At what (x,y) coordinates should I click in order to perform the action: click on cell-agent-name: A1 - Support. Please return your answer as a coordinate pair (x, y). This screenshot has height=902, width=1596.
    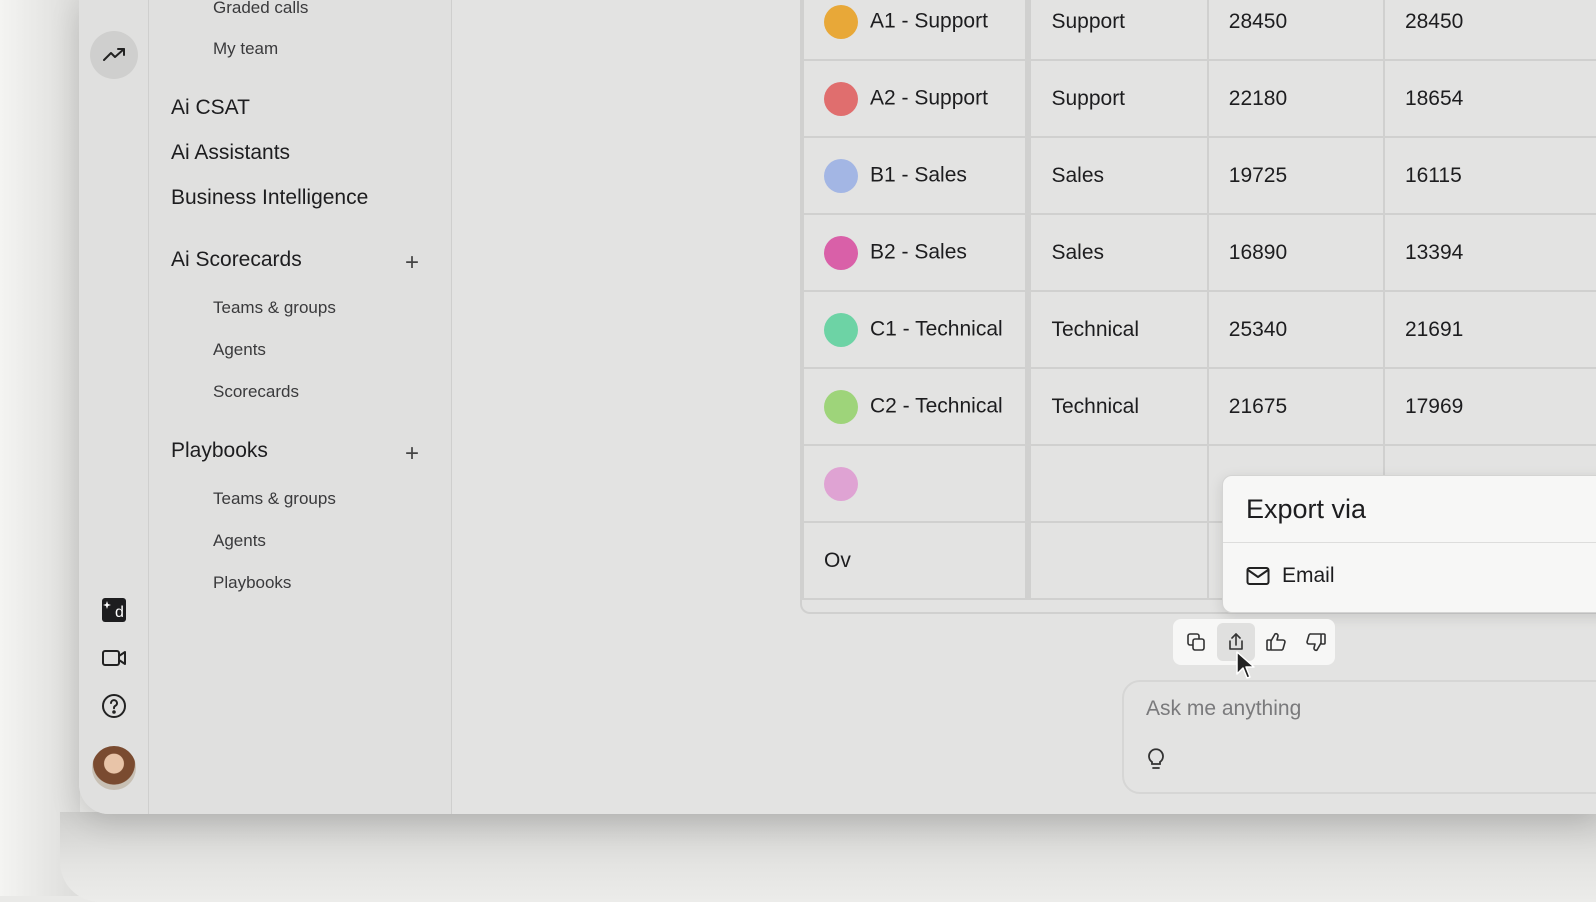
    Looking at the image, I should click on (917, 30).